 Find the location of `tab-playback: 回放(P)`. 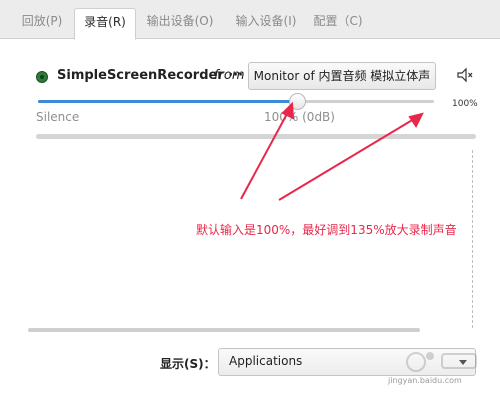

tab-playback: 回放(P) is located at coordinates (42, 23).